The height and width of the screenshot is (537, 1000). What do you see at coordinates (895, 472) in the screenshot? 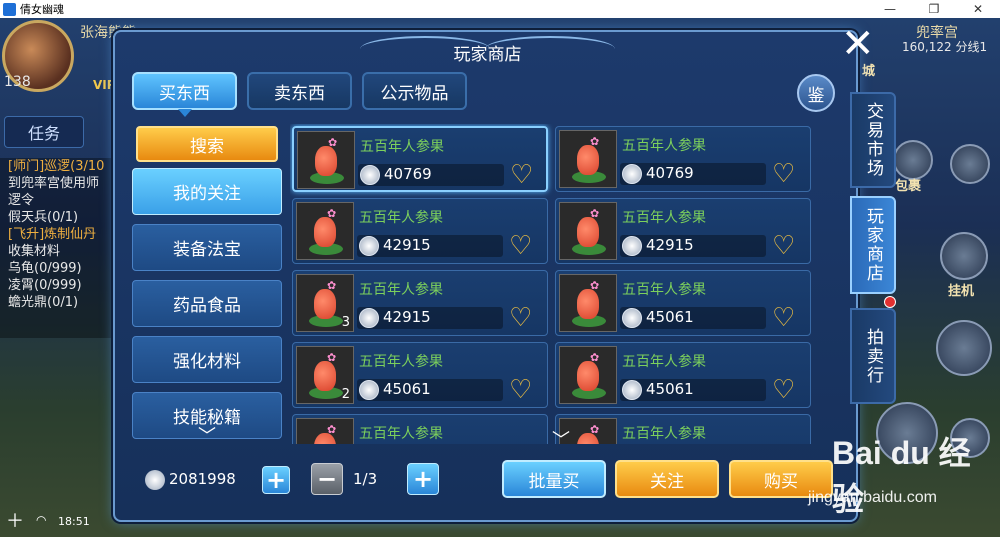
I see `baidu-watermark: Bai du 经验 jingyan.baidu.com` at bounding box center [895, 472].